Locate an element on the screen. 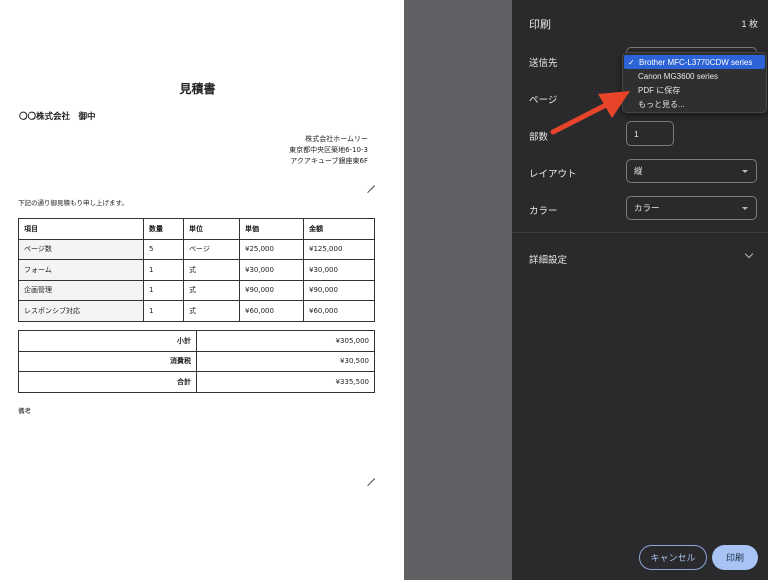 This screenshot has width=768, height=580. layout-select: 縦 is located at coordinates (691, 171).